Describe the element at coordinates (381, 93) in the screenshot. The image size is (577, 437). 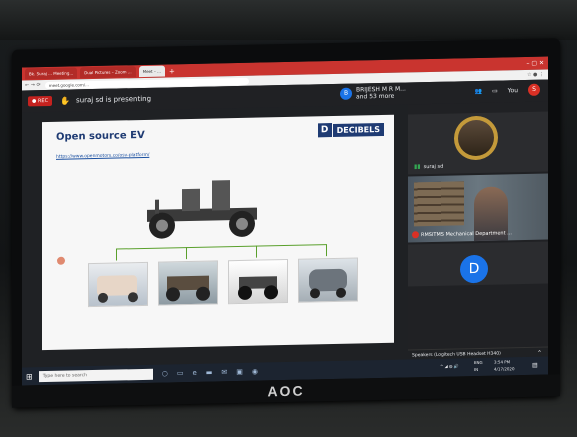
I see `participants-label: BRIJESH M R M... and 53 more` at that location.